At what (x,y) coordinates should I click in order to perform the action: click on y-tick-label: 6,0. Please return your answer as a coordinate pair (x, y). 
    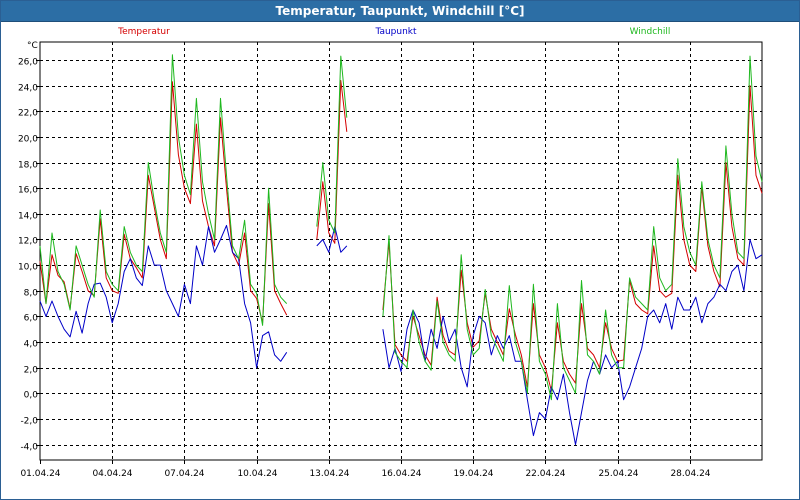
    Looking at the image, I should click on (31, 319).